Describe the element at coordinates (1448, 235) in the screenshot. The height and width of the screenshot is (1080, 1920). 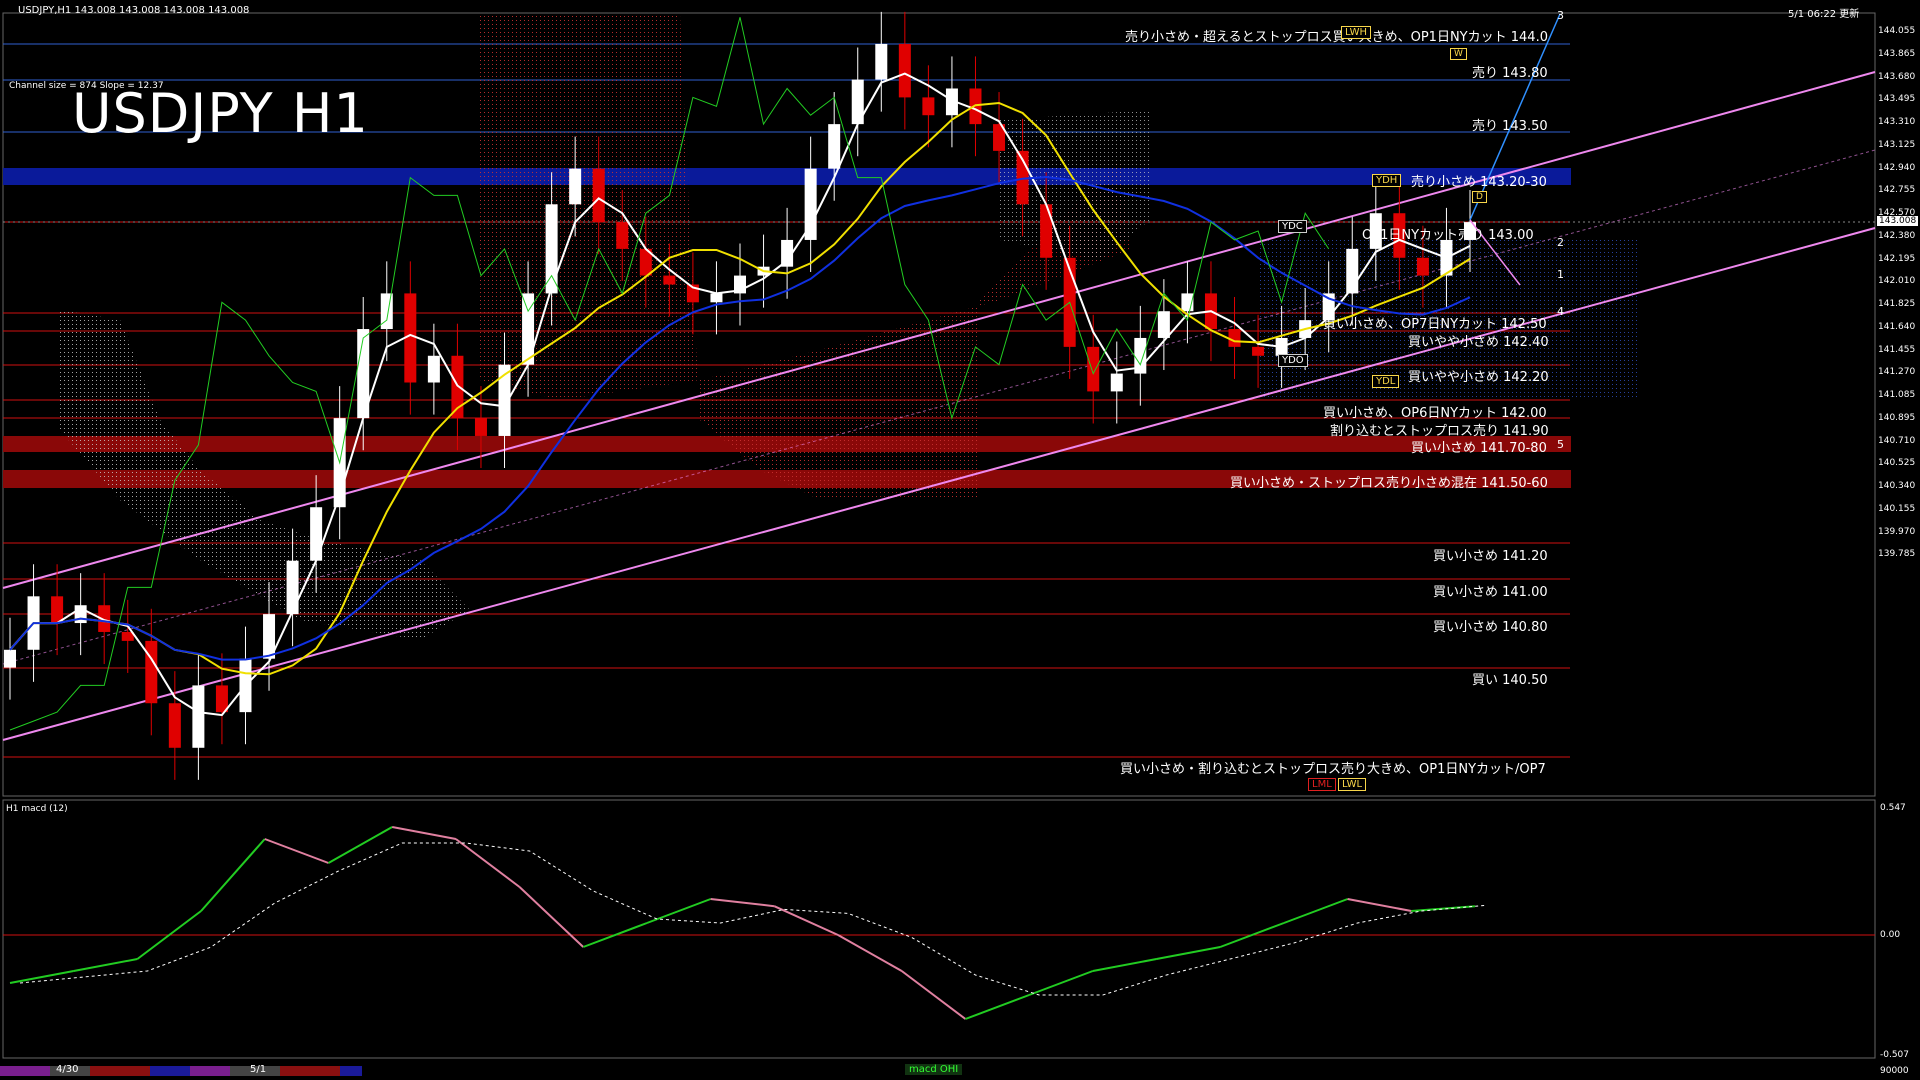
I see `level-label: OP1日NYカット売り 143.00` at that location.